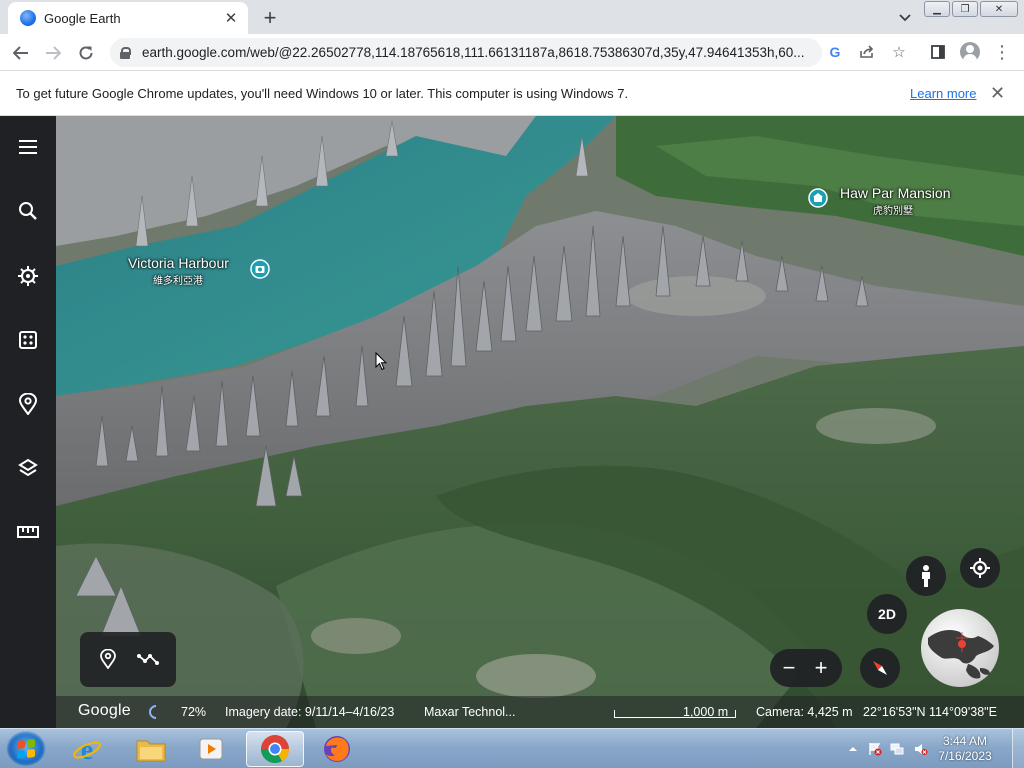 This screenshot has height=768, width=1024. What do you see at coordinates (28, 211) in the screenshot?
I see `search-icon` at bounding box center [28, 211].